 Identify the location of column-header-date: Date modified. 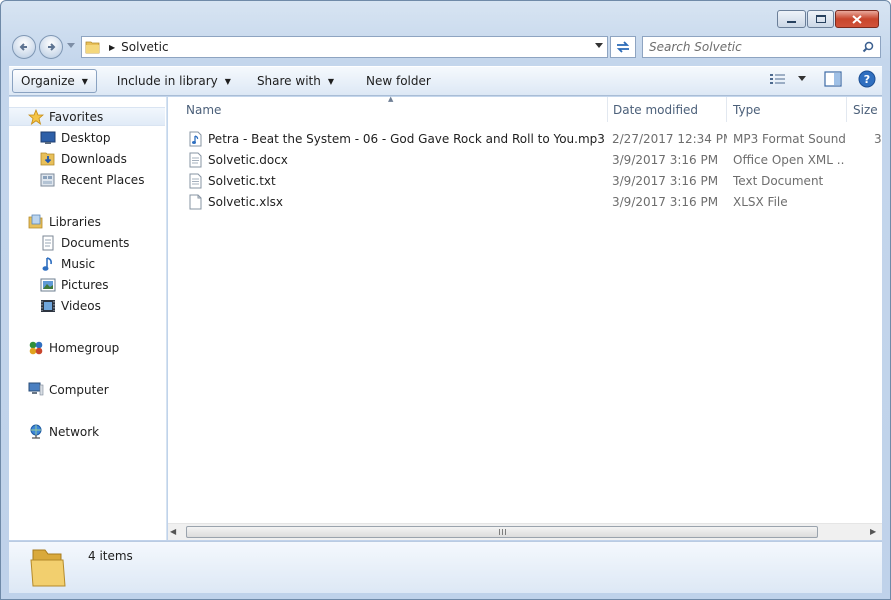
(667, 109).